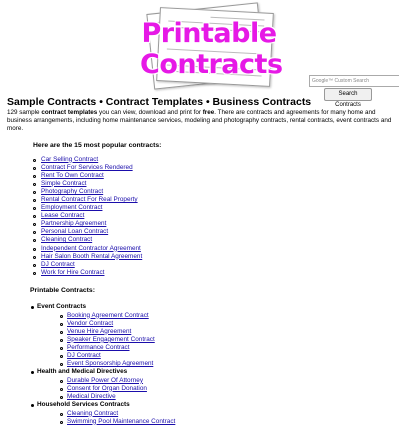 This screenshot has height=426, width=399. Describe the element at coordinates (80, 404) in the screenshot. I see `category-household-services: Household Services Contracts` at that location.